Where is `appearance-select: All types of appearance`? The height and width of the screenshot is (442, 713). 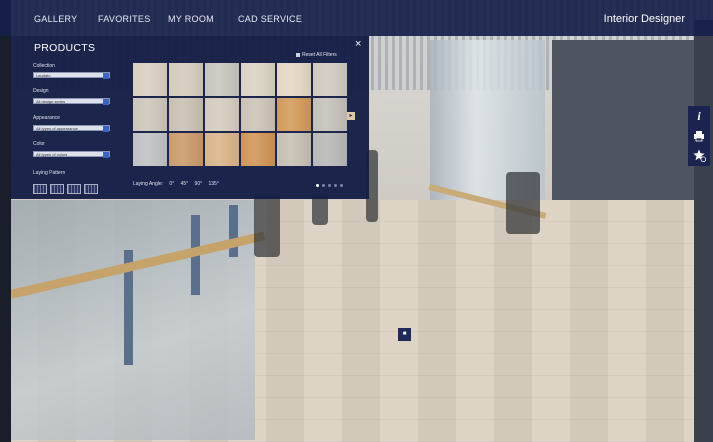
appearance-select: All types of appearance is located at coordinates (71, 128).